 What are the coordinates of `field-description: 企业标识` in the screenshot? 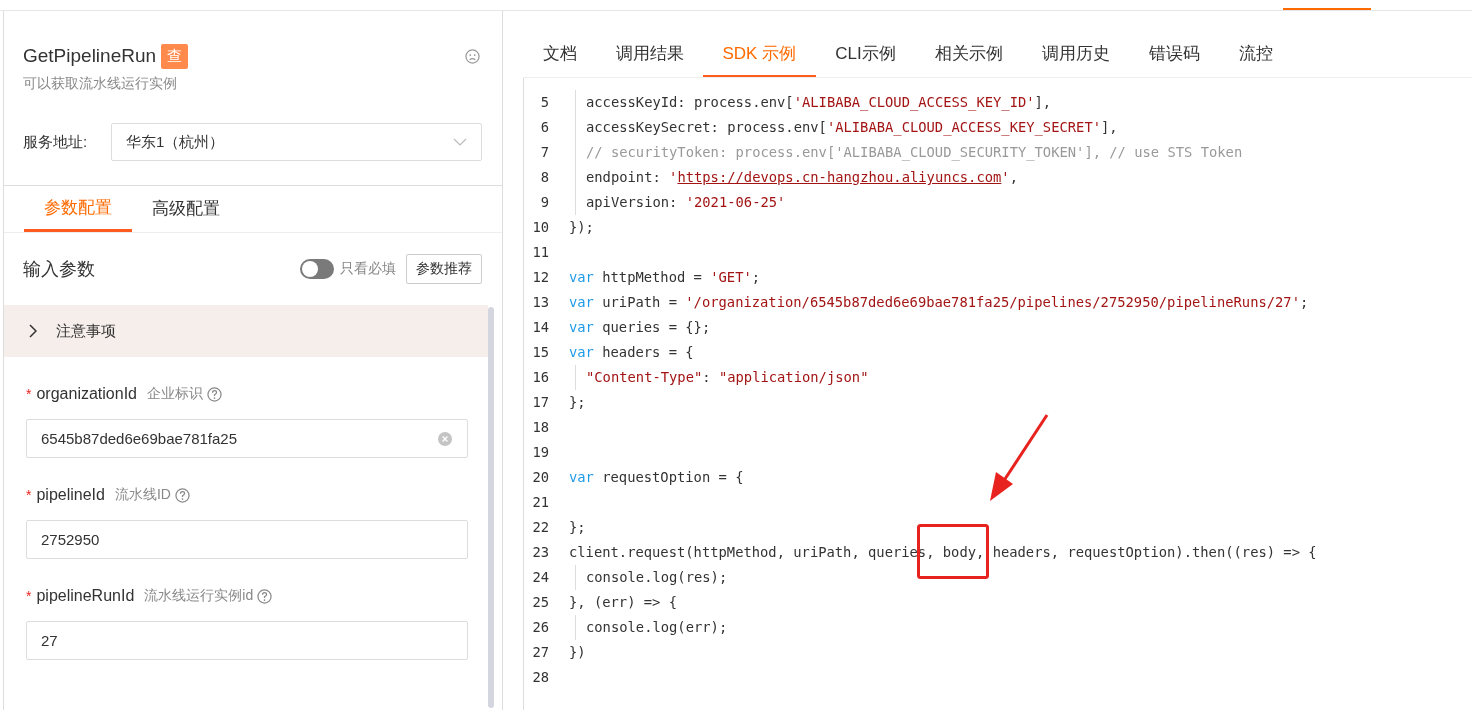 It's located at (174, 394).